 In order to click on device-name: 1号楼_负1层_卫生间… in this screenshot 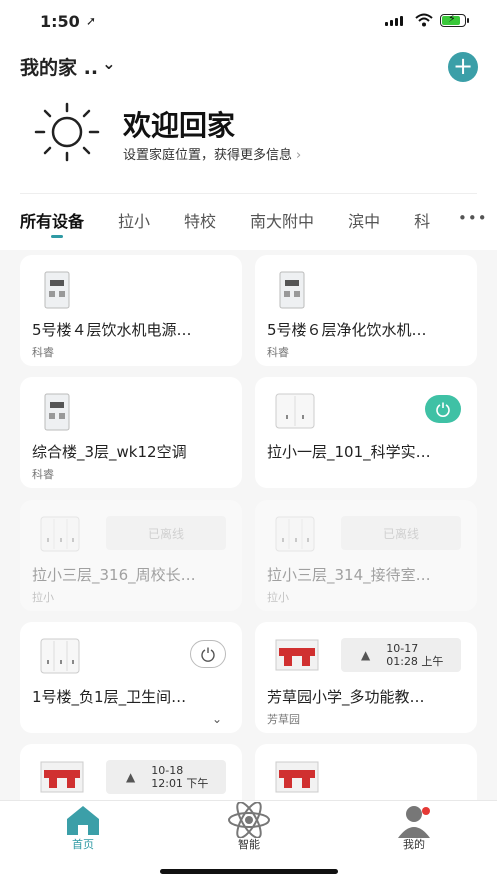, I will do `click(109, 697)`.